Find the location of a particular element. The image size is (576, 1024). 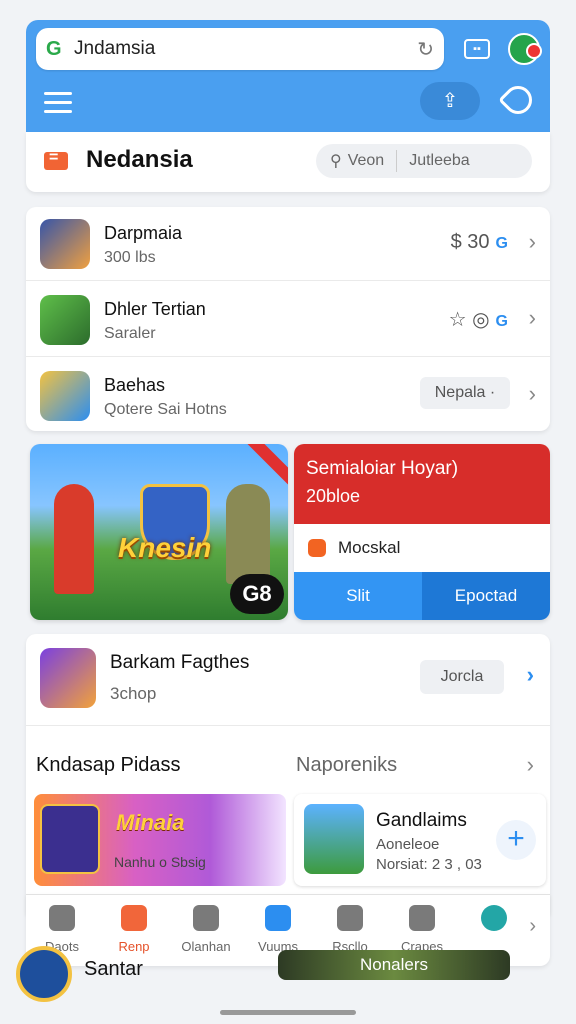

home-icon is located at coordinates (62, 918).